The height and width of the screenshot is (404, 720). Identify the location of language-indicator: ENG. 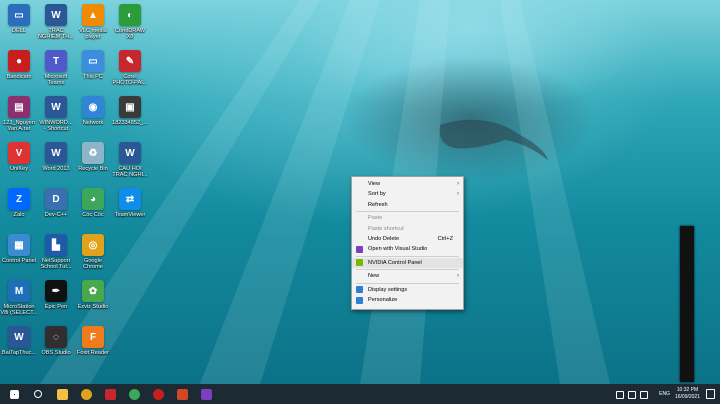
(664, 394).